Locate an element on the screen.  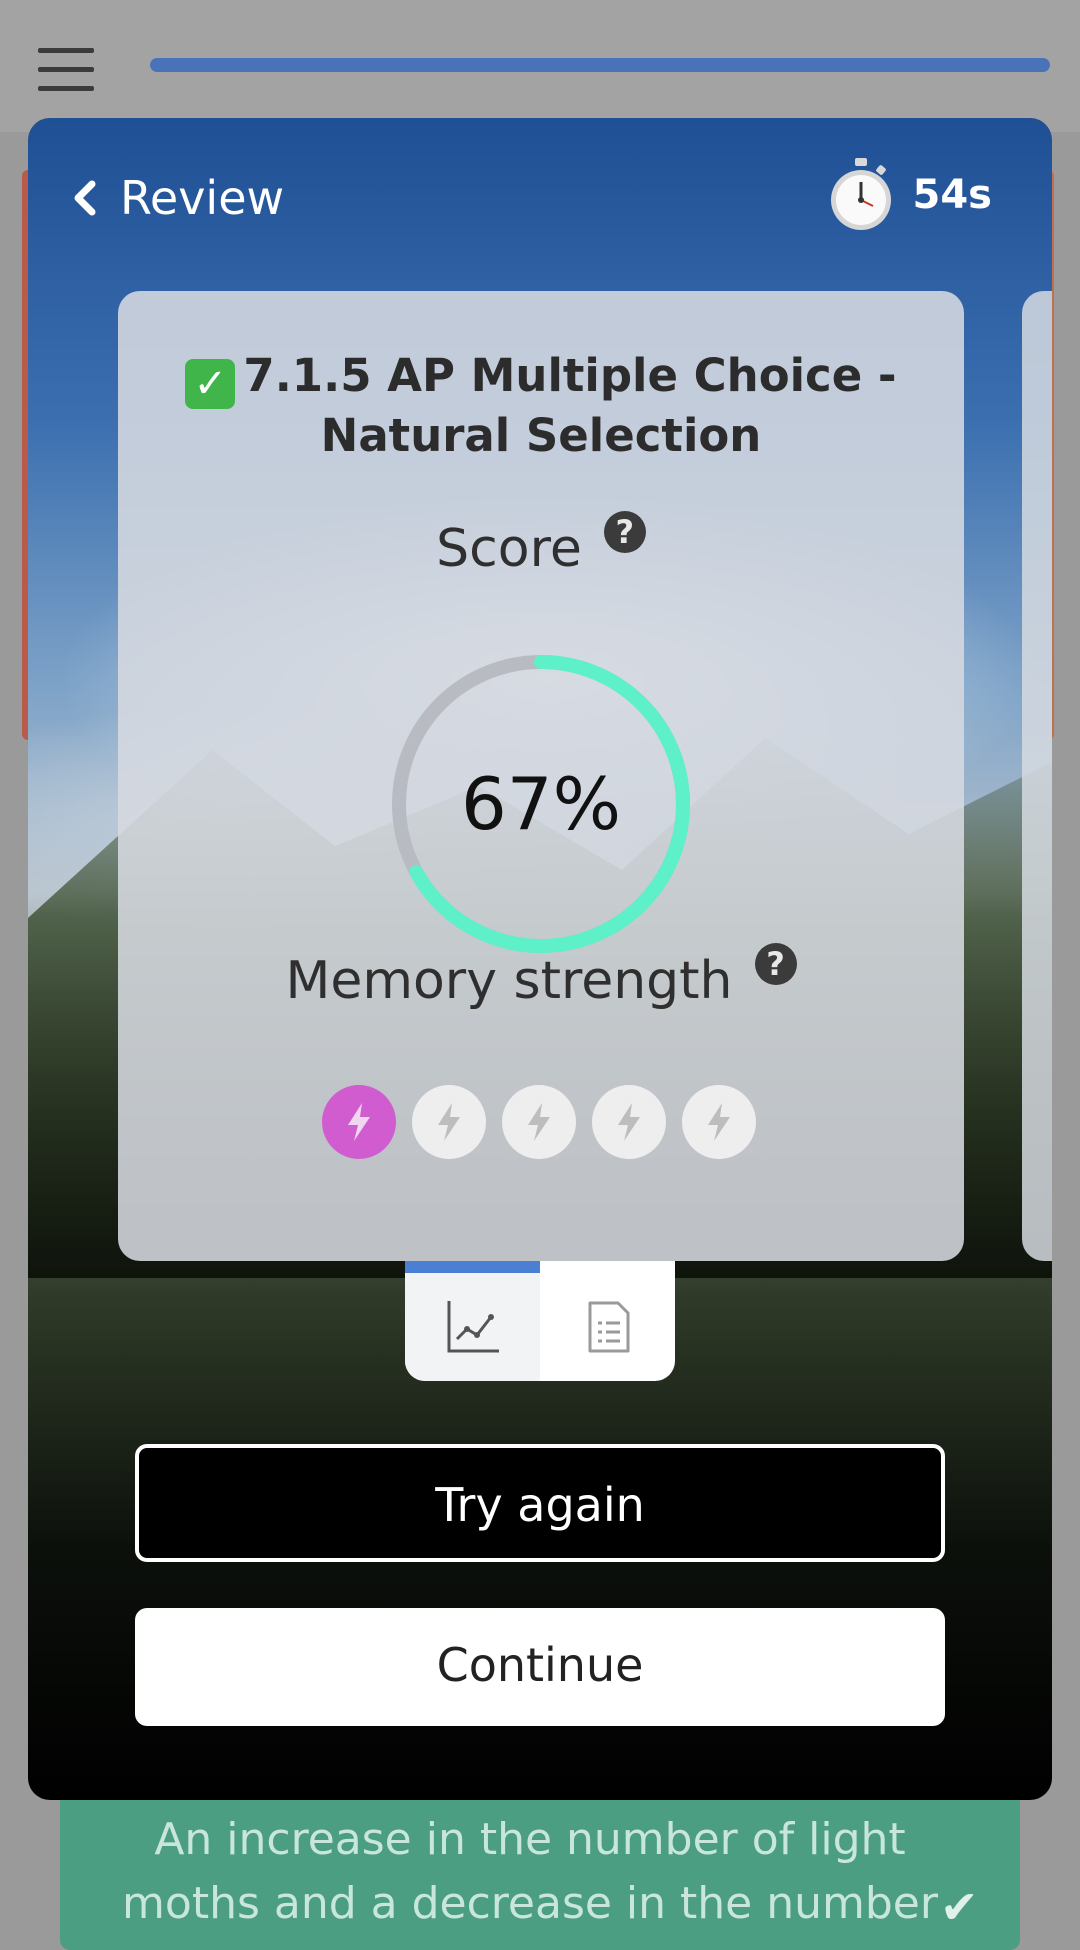
lesson-progress-bar is located at coordinates (600, 65).